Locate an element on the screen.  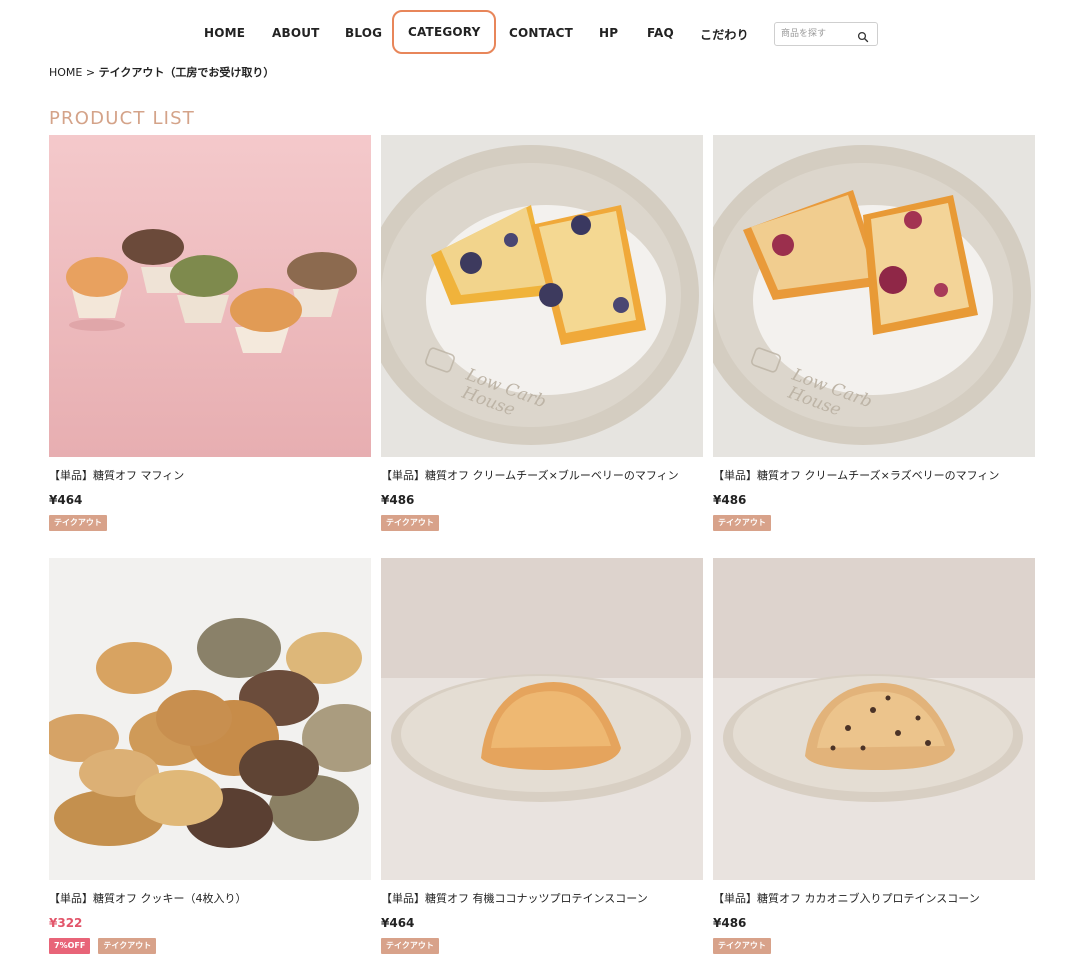
product-name: 【単品】糖質オフ クリームチーズ×ラズベリーのマフィン is located at coordinates (874, 475).